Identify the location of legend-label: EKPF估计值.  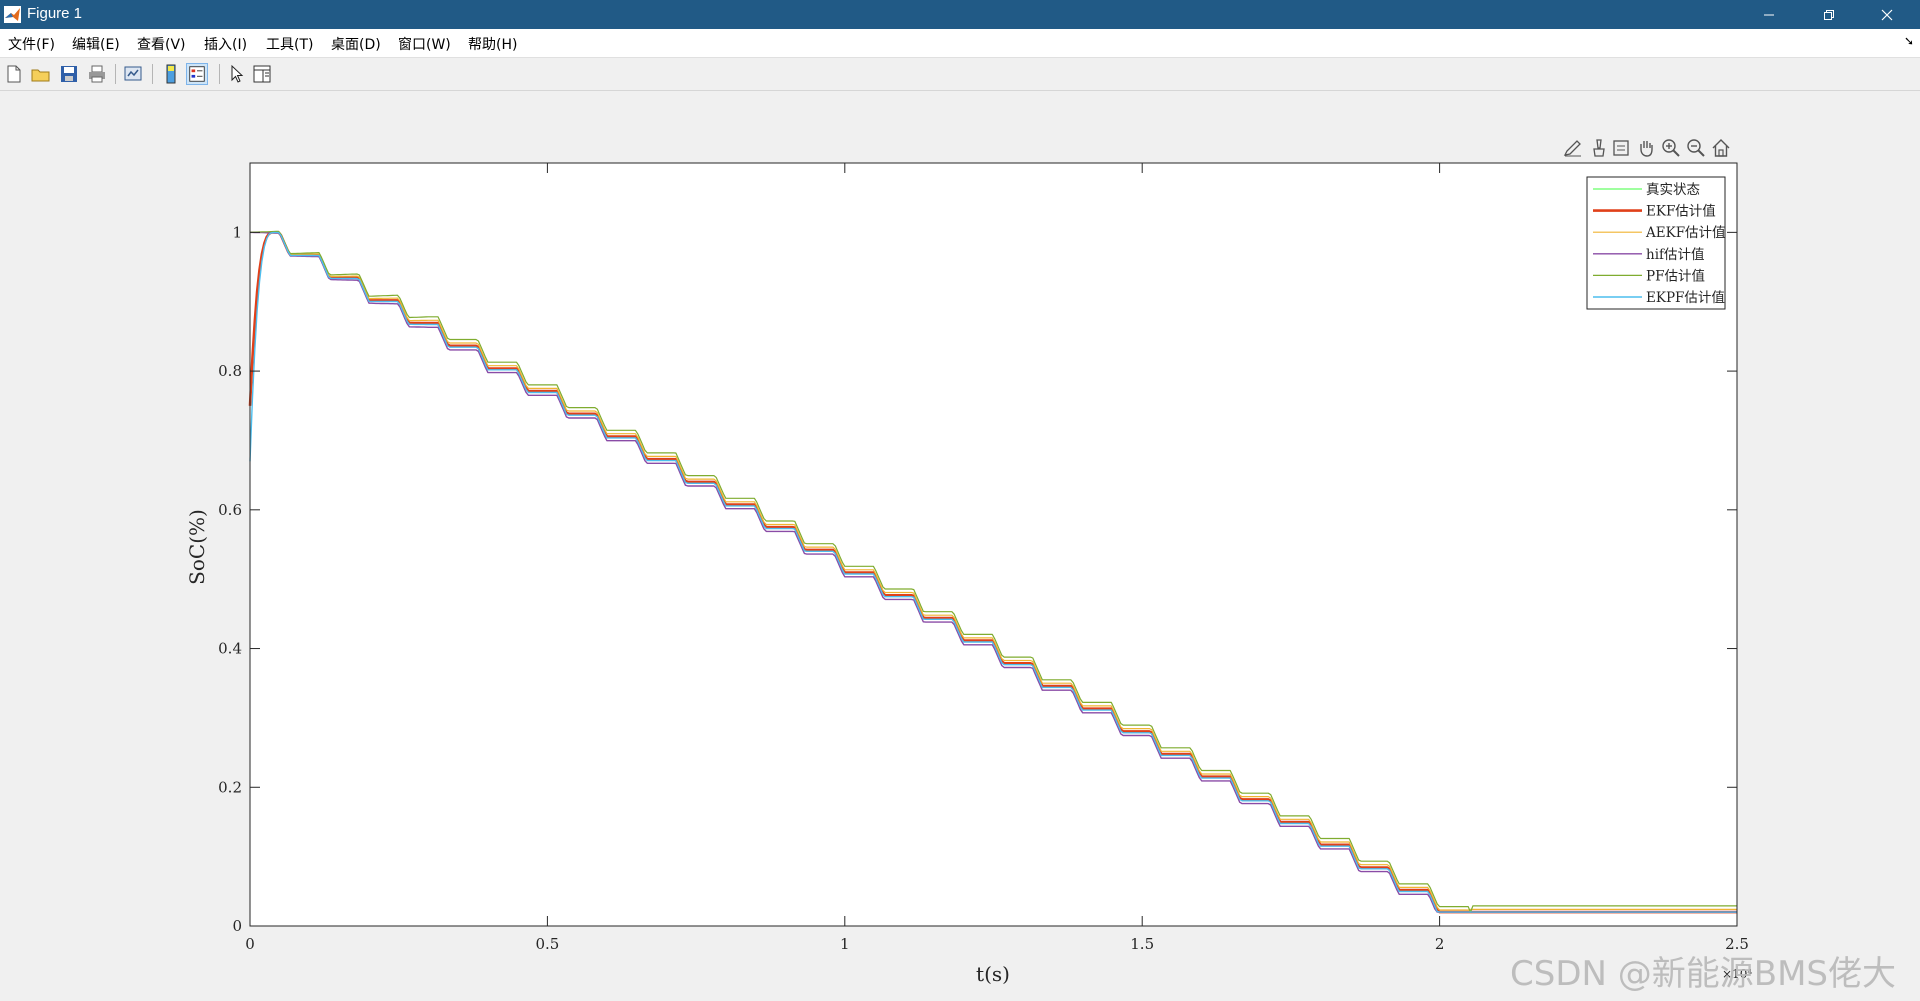
(1685, 298).